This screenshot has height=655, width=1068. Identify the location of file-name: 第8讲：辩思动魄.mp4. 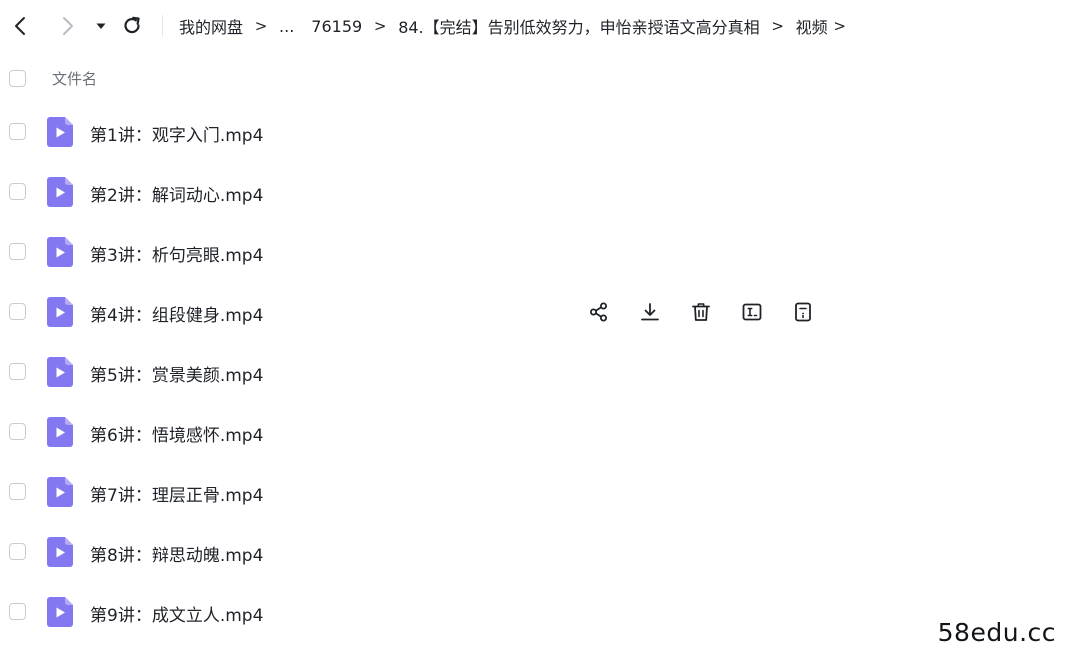
(176, 553).